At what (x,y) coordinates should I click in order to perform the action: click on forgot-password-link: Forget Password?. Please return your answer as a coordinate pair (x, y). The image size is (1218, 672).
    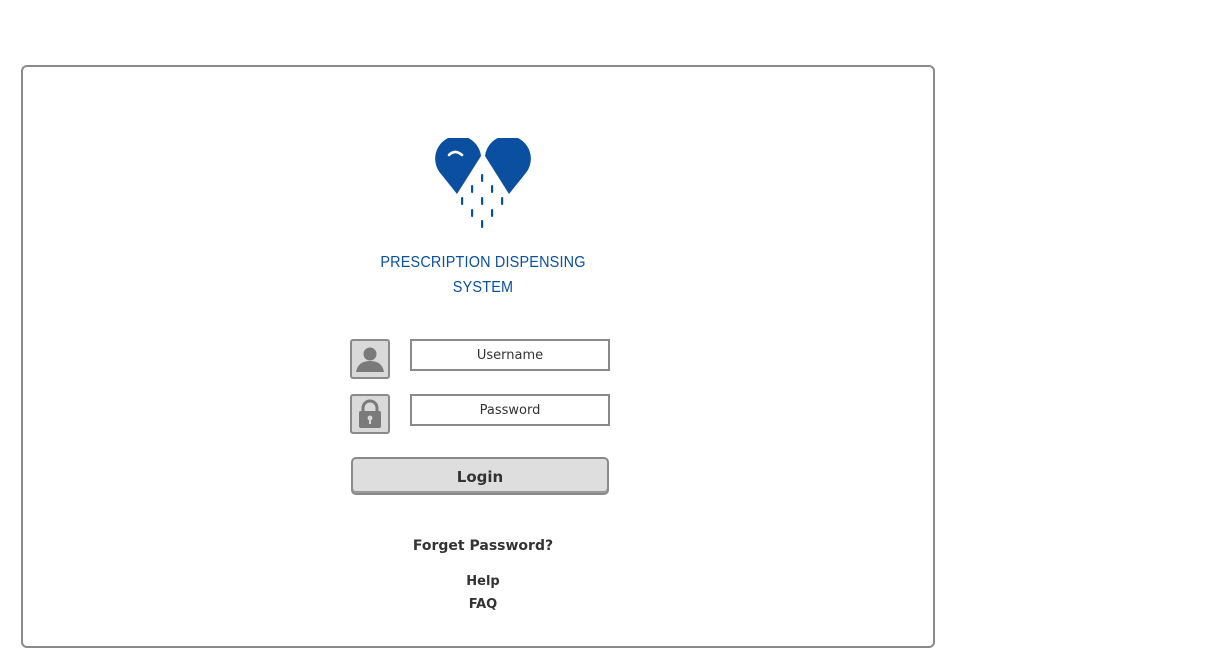
    Looking at the image, I should click on (483, 546).